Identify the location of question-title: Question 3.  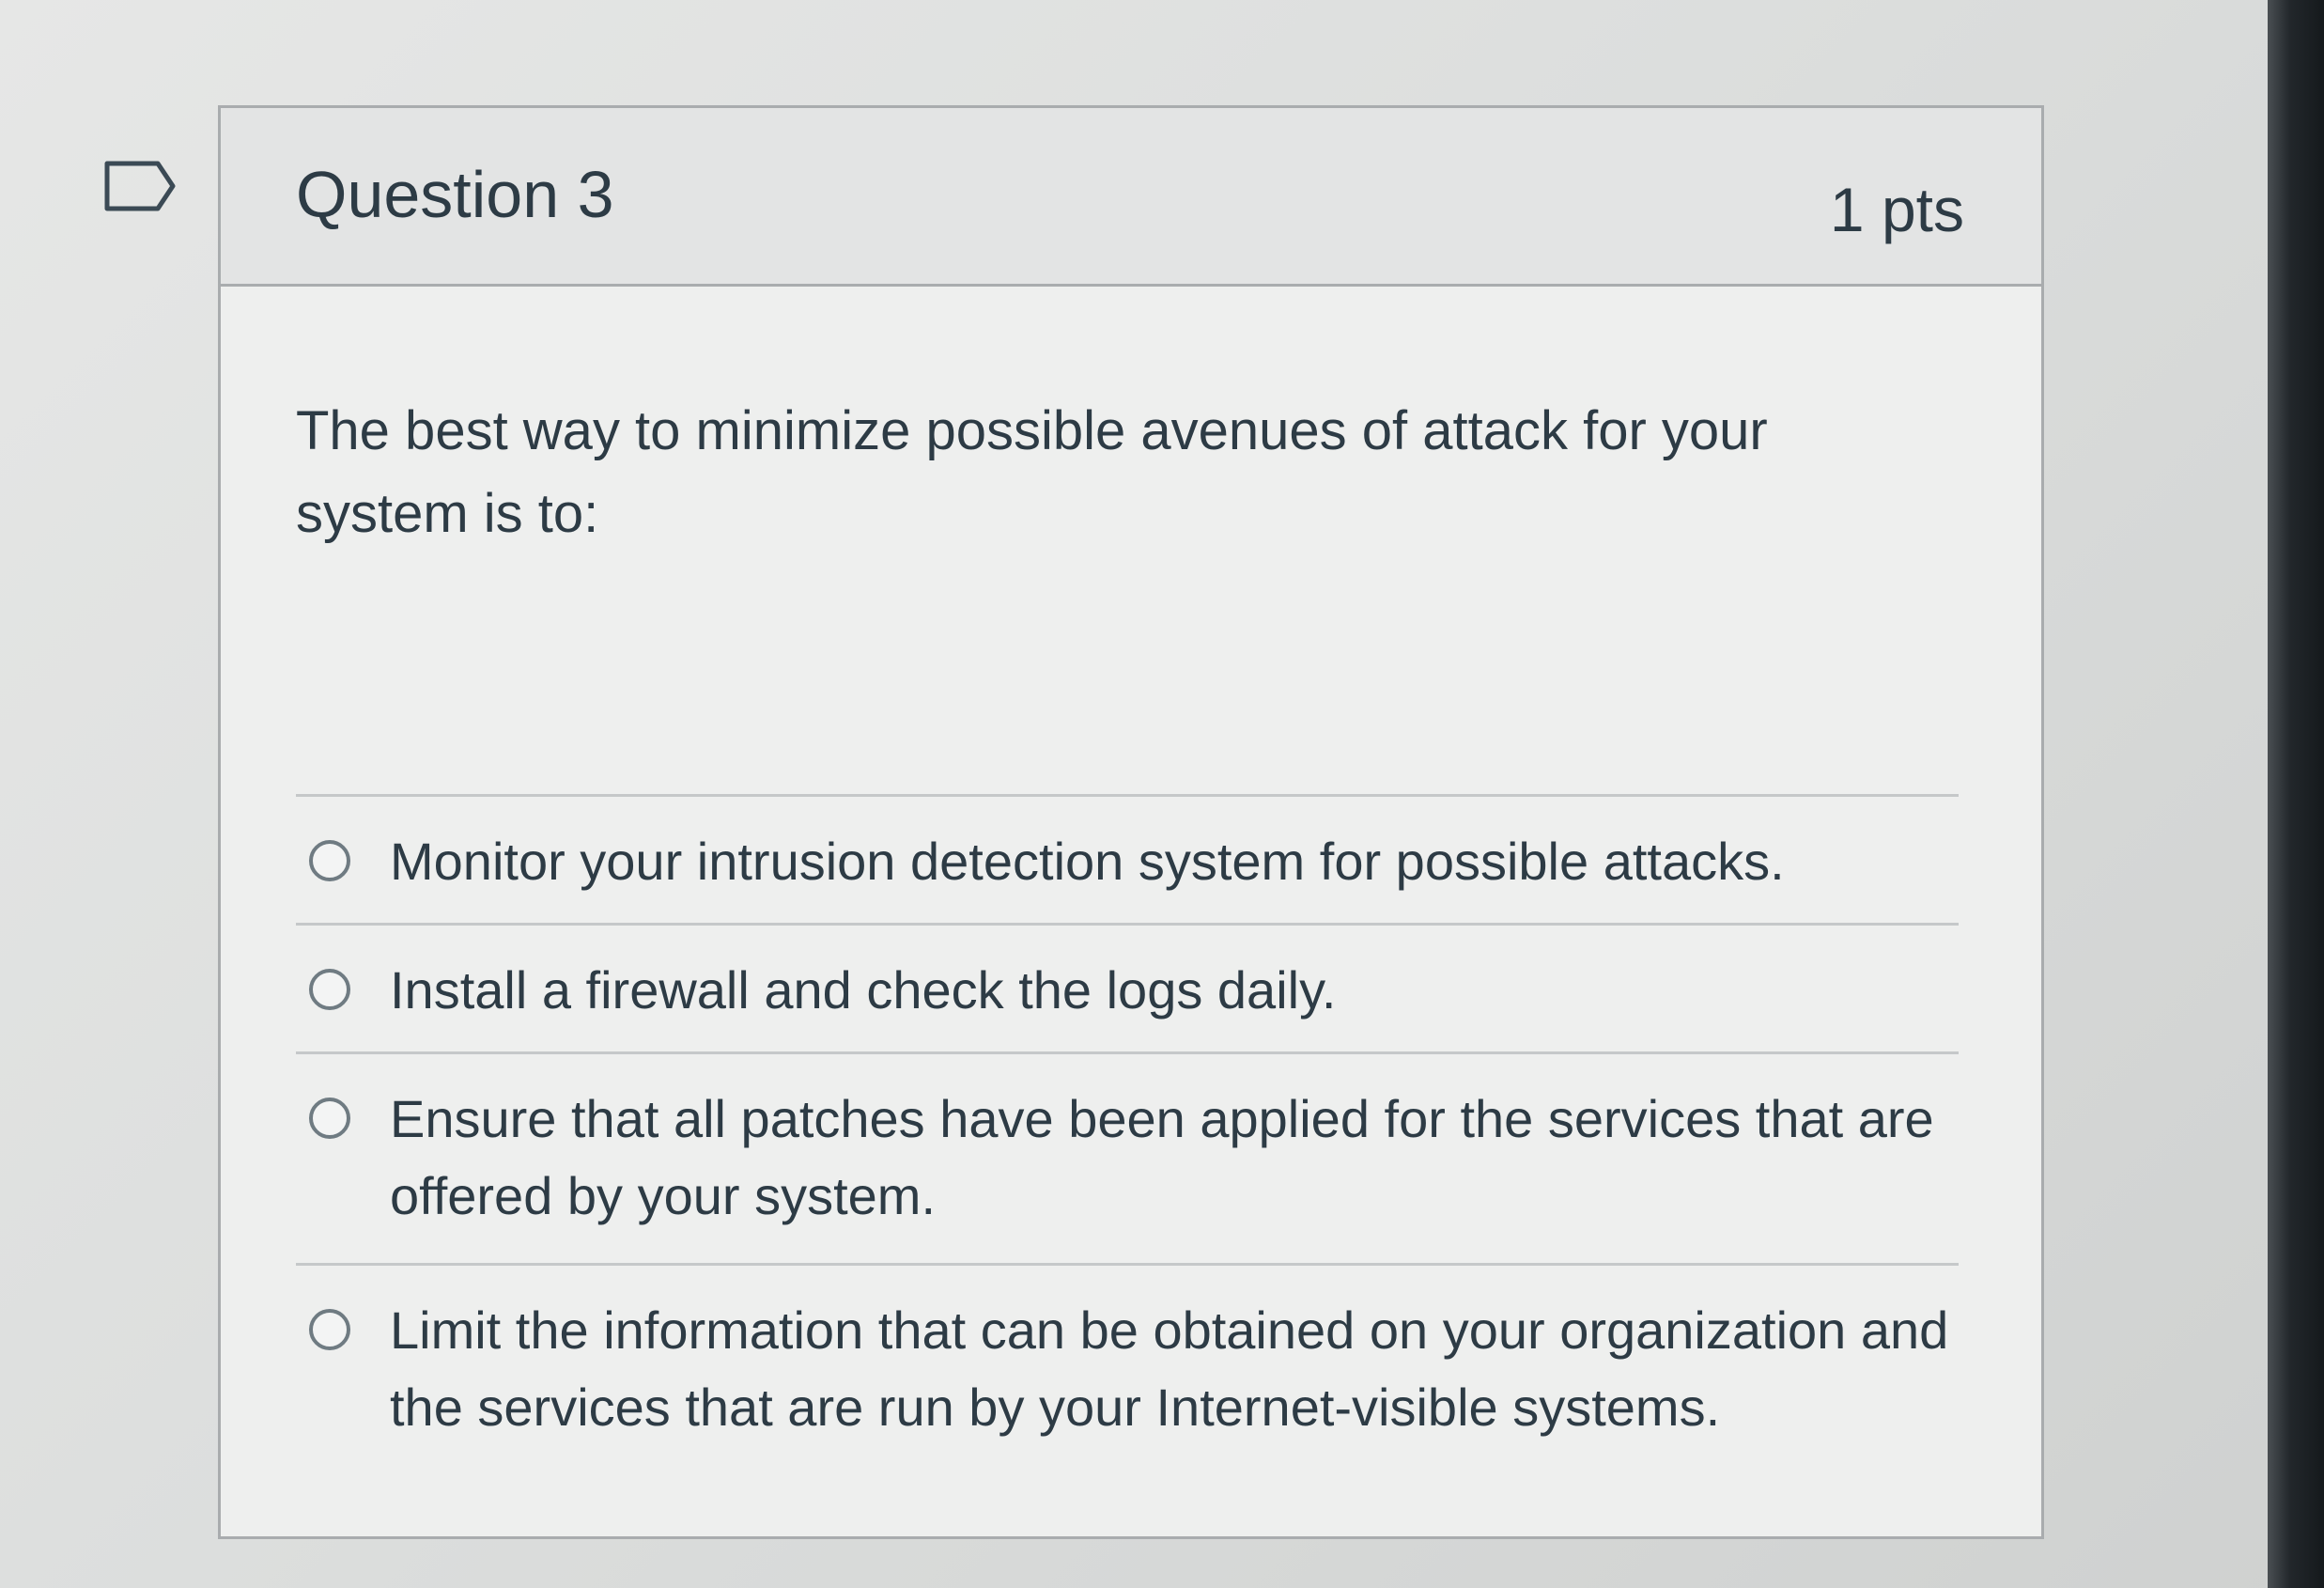
(455, 194).